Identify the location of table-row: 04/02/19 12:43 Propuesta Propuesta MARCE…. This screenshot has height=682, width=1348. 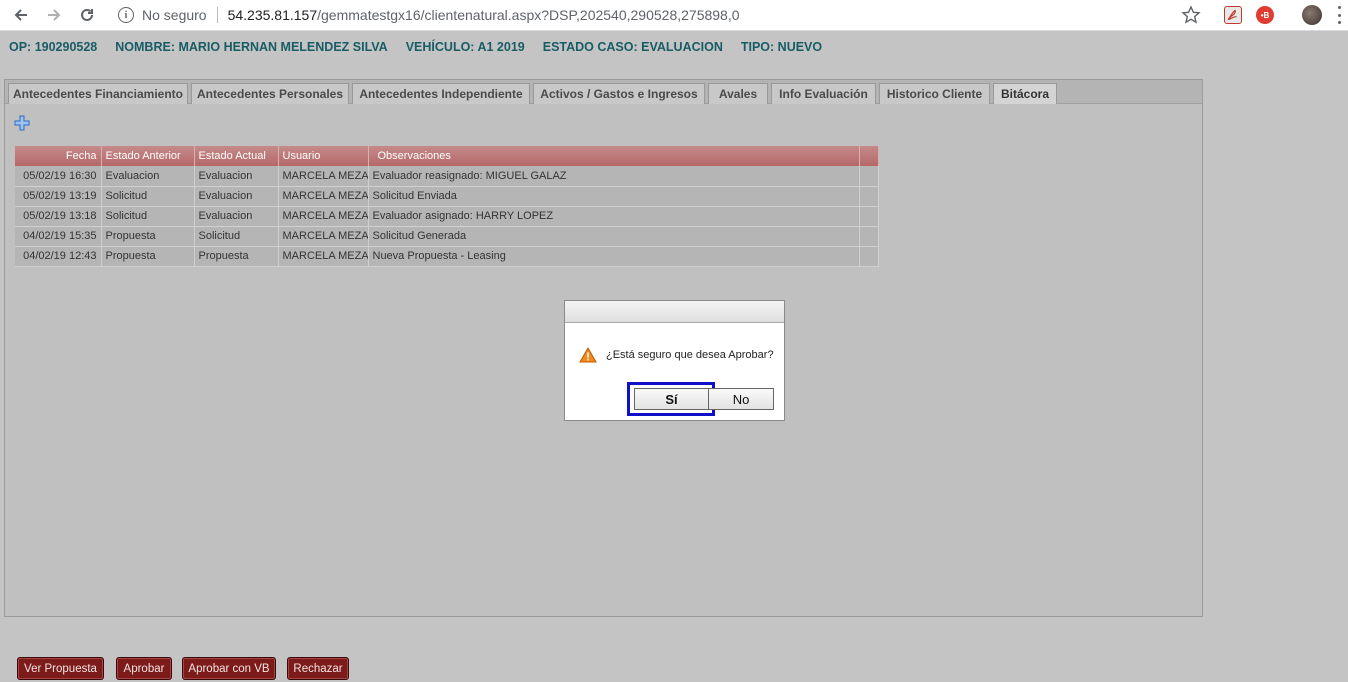
(447, 256).